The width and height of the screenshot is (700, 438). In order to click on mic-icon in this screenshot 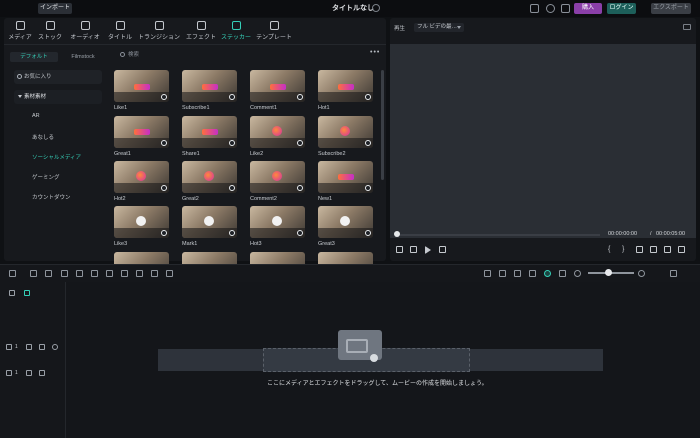, I will do `click(517, 273)`.